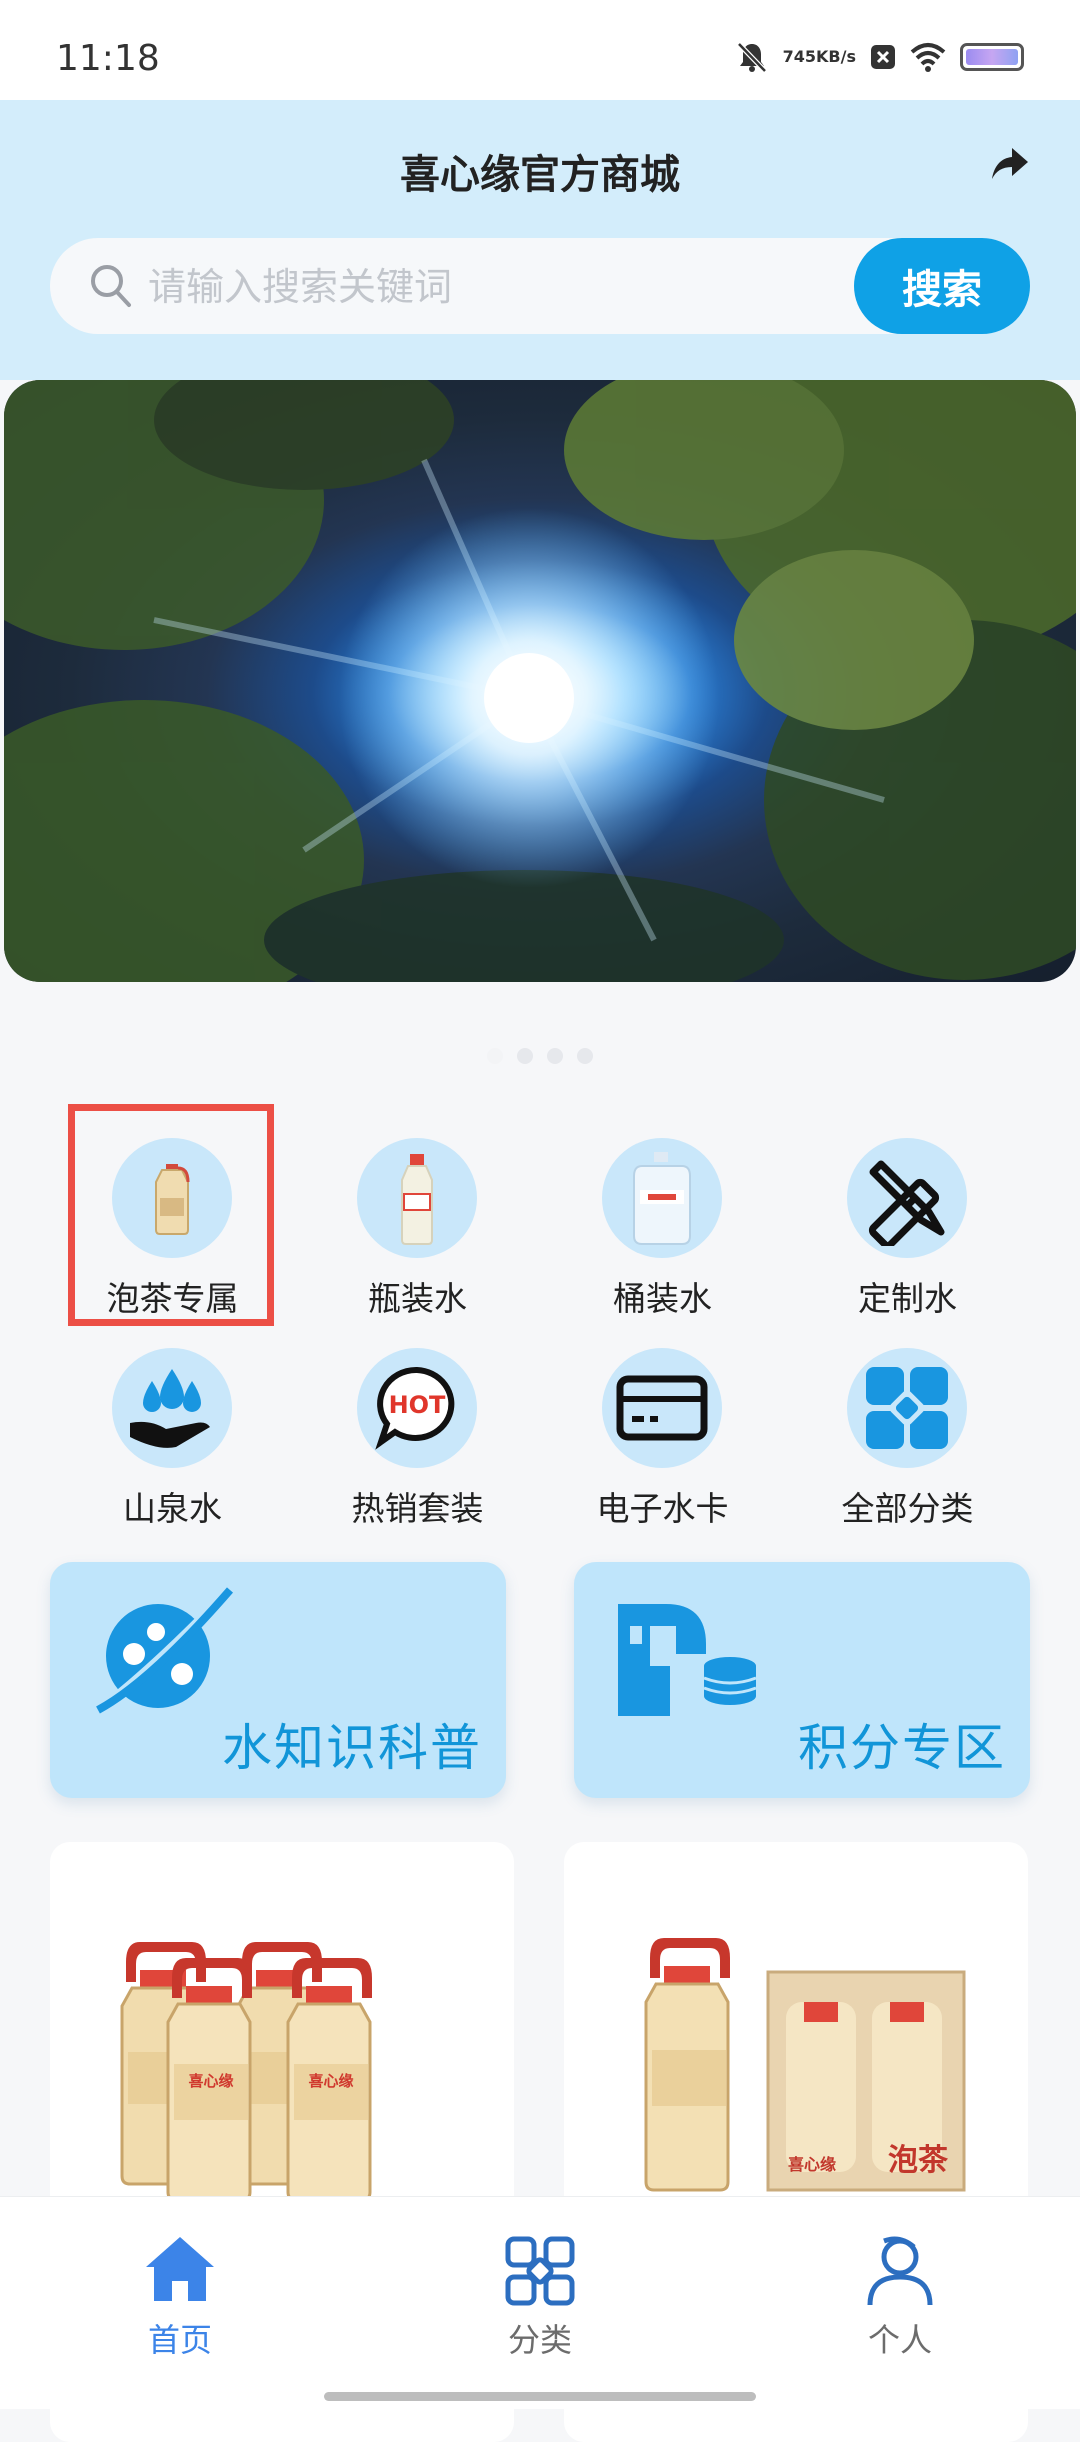  I want to click on search-icon, so click(111, 288).